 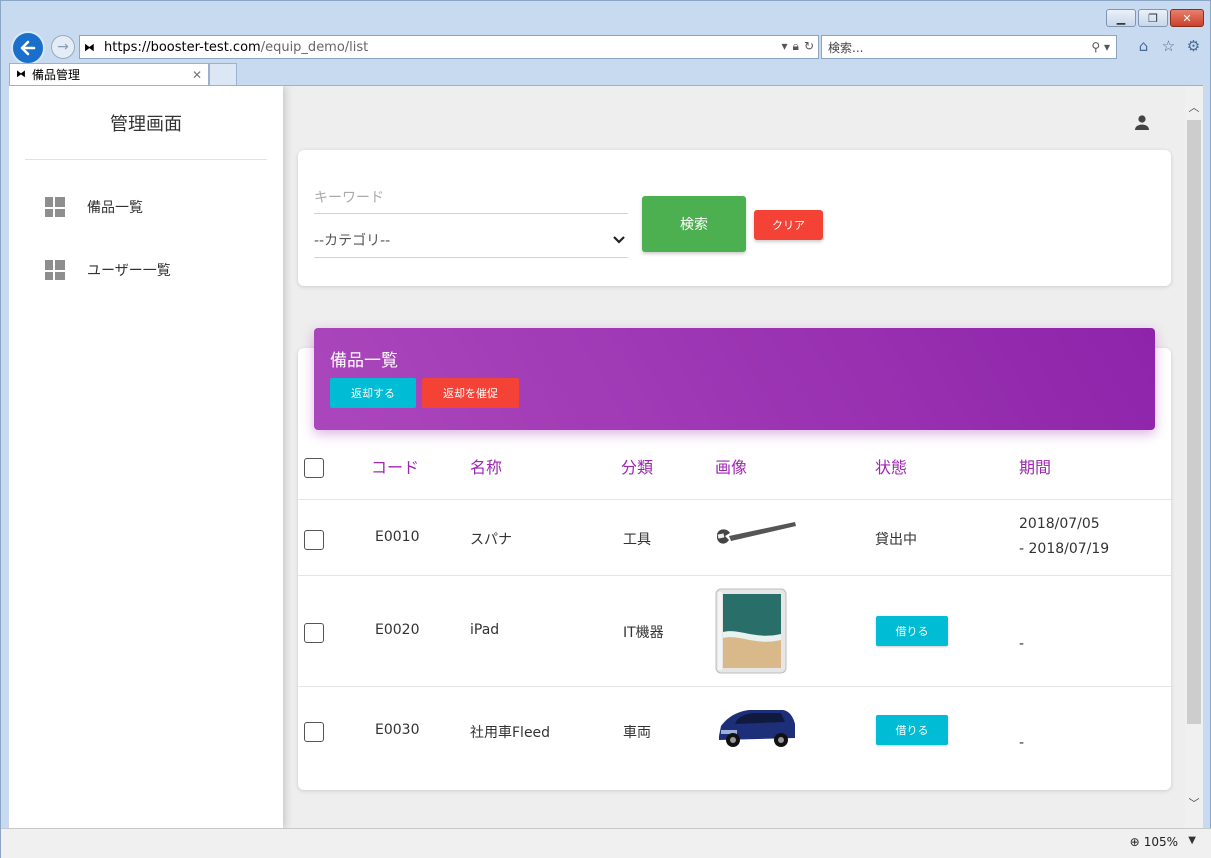 I want to click on dropdown-arrow-icon: ▾, so click(x=785, y=46).